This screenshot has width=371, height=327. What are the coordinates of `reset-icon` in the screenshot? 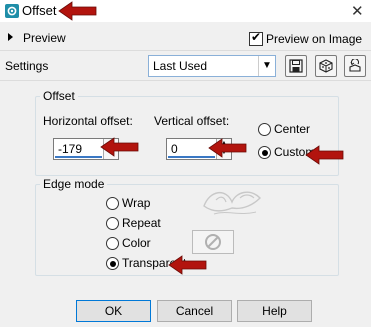 It's located at (355, 65).